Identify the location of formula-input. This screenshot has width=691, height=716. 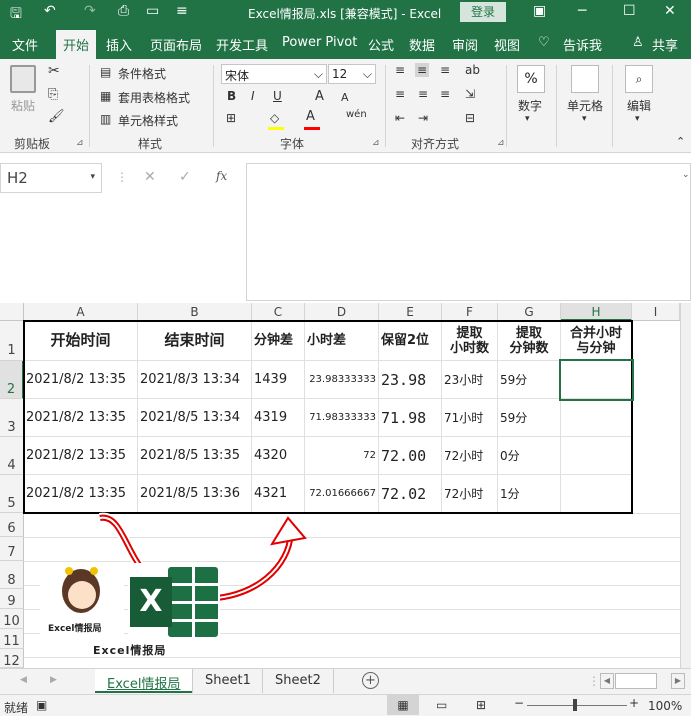
(468, 232).